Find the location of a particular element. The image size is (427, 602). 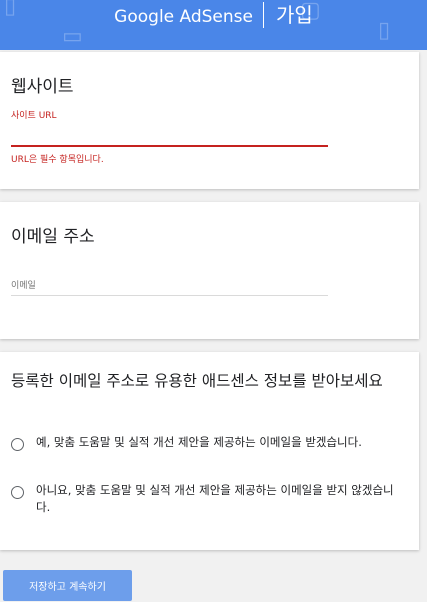

save-and-continue-button: 저장하고 계속하기 is located at coordinates (67, 585).